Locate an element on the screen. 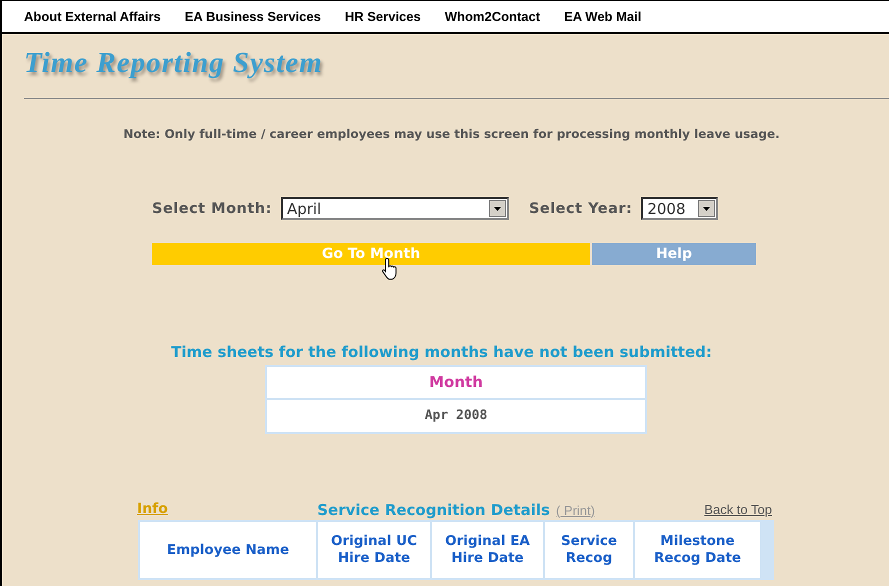  table-header: Month is located at coordinates (456, 382).